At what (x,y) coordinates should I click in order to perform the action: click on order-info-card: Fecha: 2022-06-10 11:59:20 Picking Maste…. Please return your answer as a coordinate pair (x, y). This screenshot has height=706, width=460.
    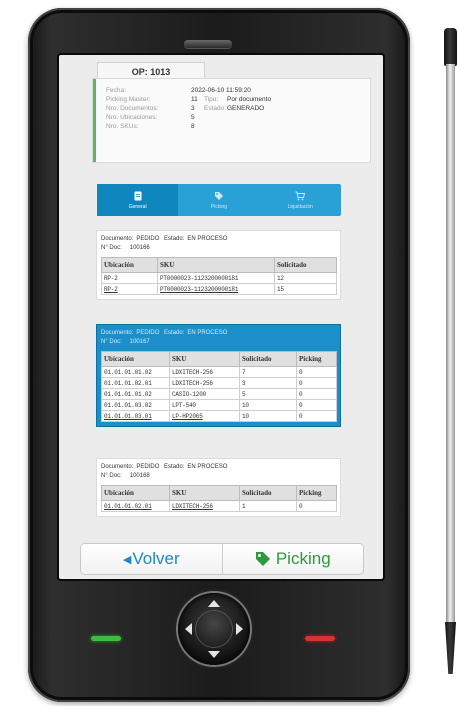
    Looking at the image, I should click on (231, 120).